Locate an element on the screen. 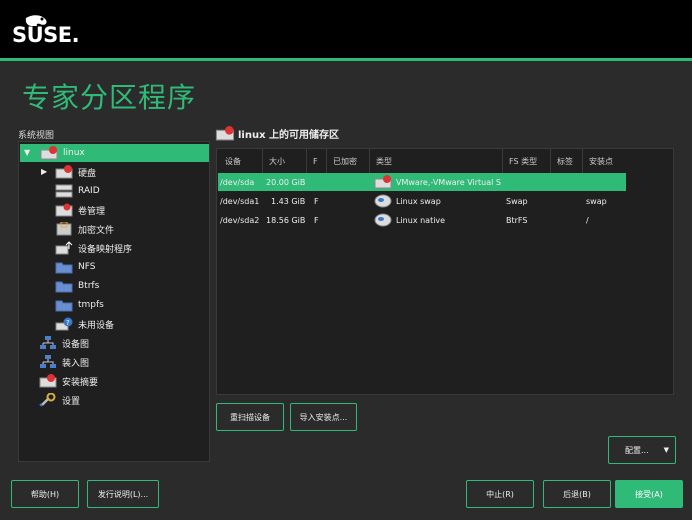  suse-logo-text: SUSE. is located at coordinates (46, 35).